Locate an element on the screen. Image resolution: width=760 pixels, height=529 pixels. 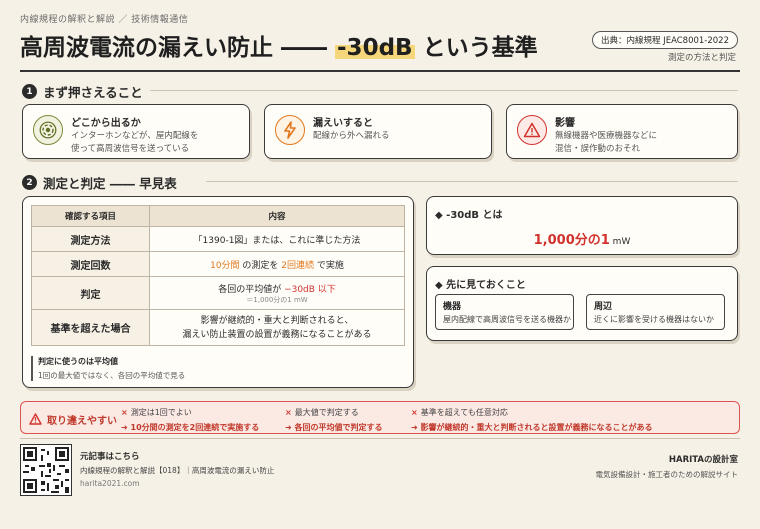
table-row: 判定 各回の平均値が −30dB 以下 ＝1,000分の1 mW is located at coordinates (218, 293).